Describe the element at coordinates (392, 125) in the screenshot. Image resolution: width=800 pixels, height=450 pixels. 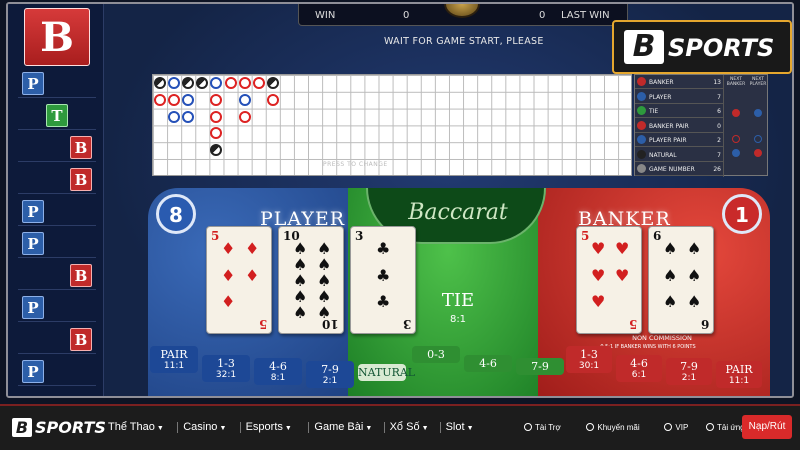
I see `bead-road-grid: PRESS TO CHANGE` at that location.